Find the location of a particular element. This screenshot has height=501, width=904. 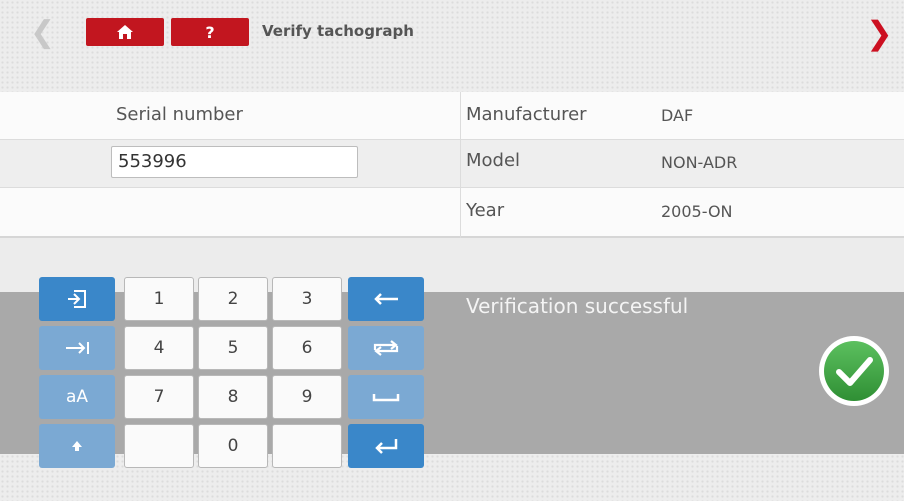

year-value: 2005-ON is located at coordinates (697, 211).